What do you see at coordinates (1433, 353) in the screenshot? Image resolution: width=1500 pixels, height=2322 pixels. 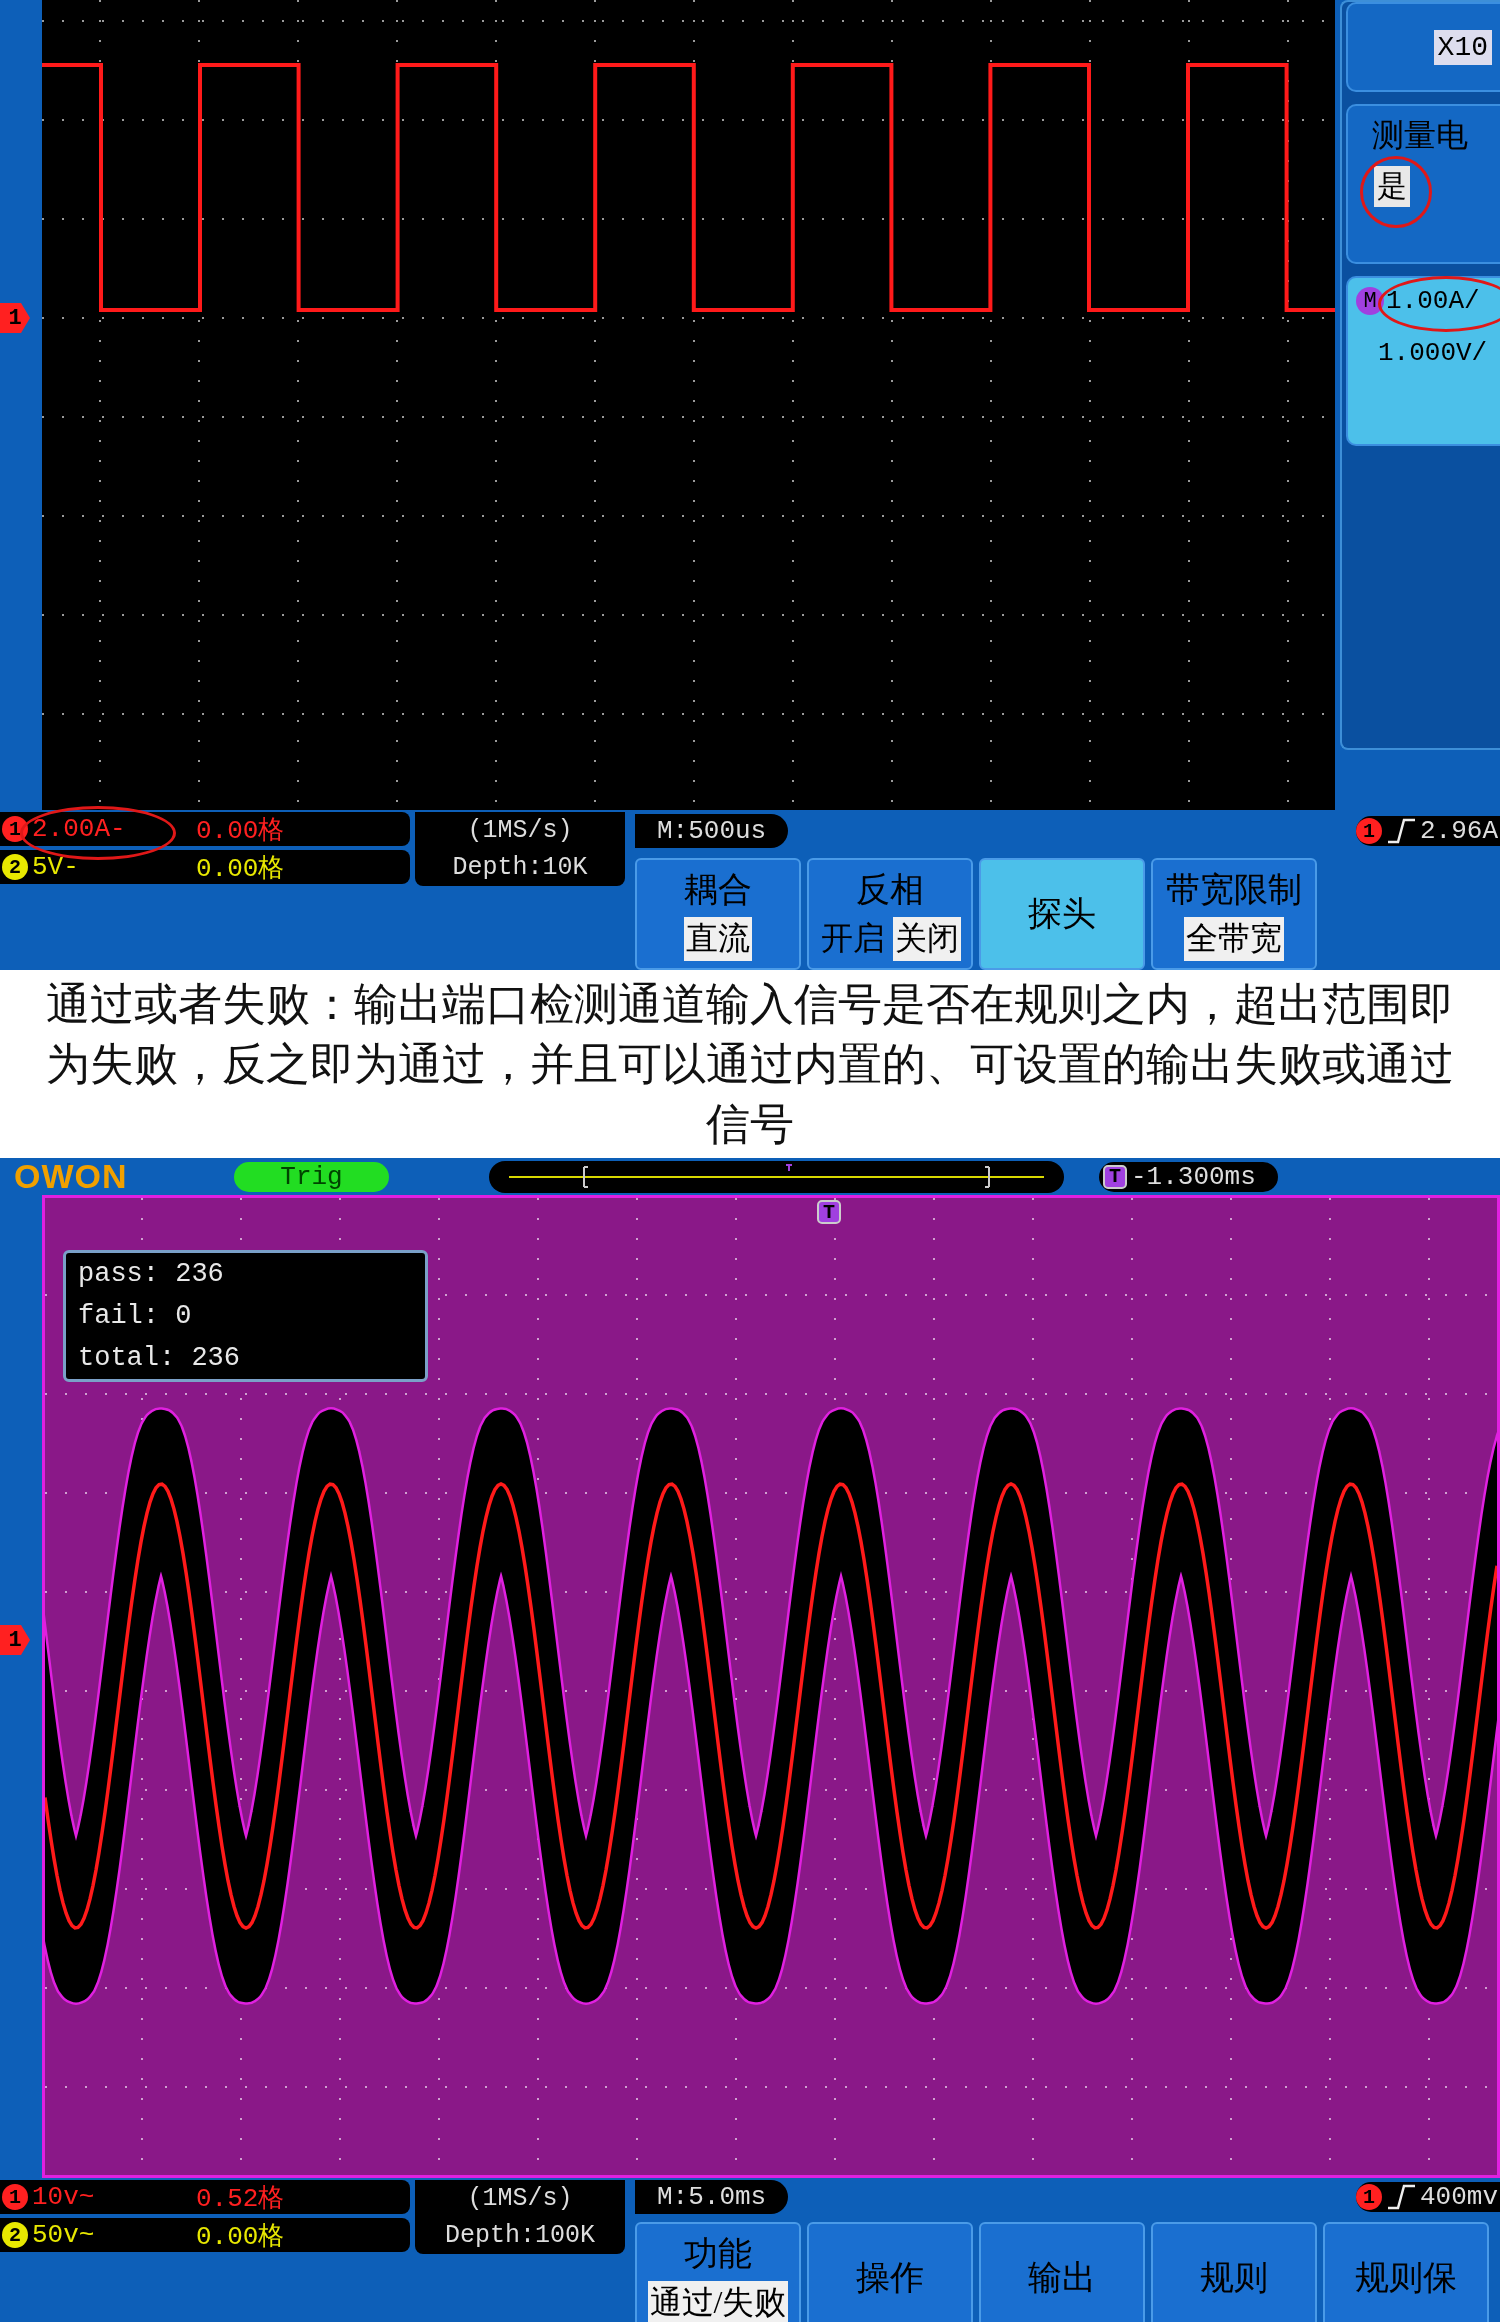 I see `math-scale: 1.000V/` at bounding box center [1433, 353].